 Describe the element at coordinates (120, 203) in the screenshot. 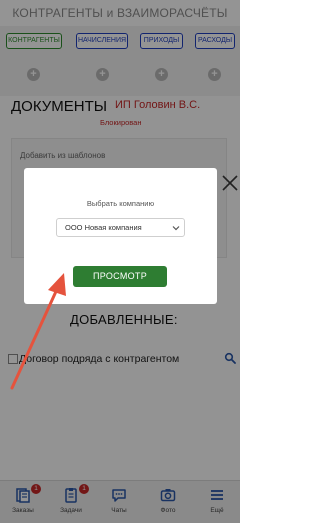

I see `select-company-label: Выбрать компанию` at that location.